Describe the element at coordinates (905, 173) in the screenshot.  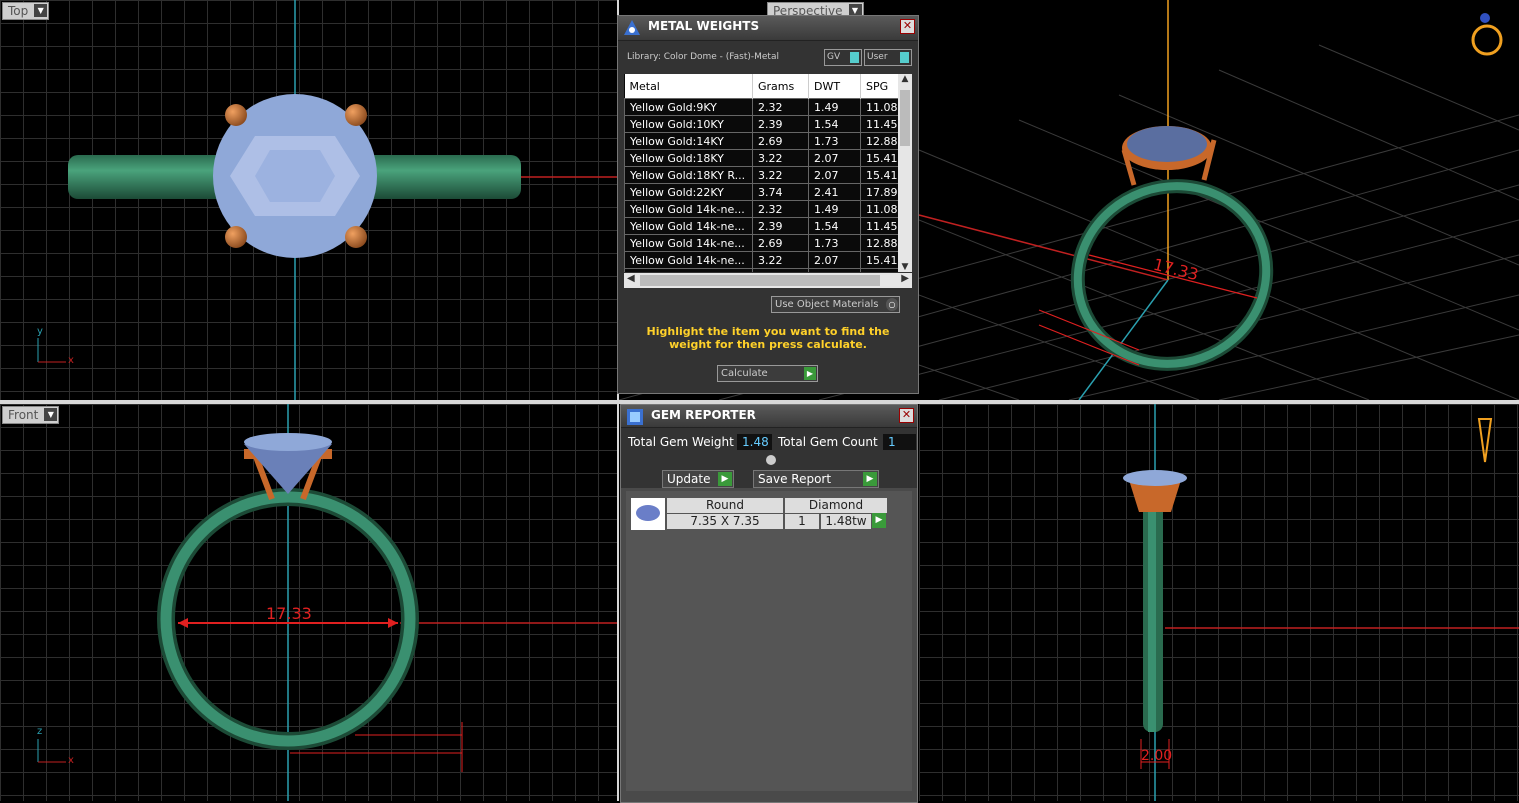
I see `metal-table-vscroll: ▲ ▼` at that location.